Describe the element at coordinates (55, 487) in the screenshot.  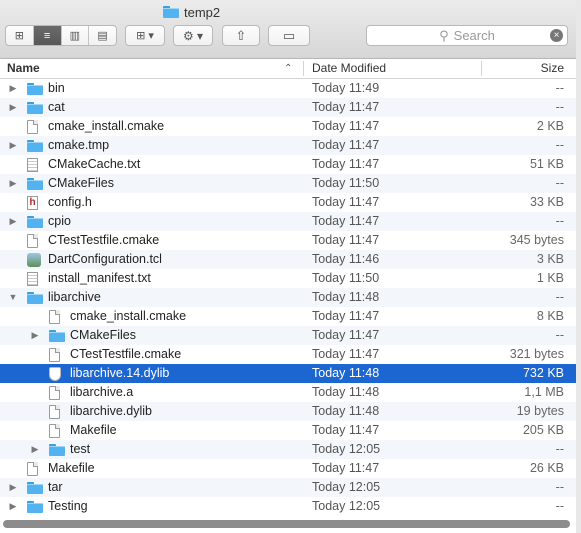
I see `file-name: tar` at that location.